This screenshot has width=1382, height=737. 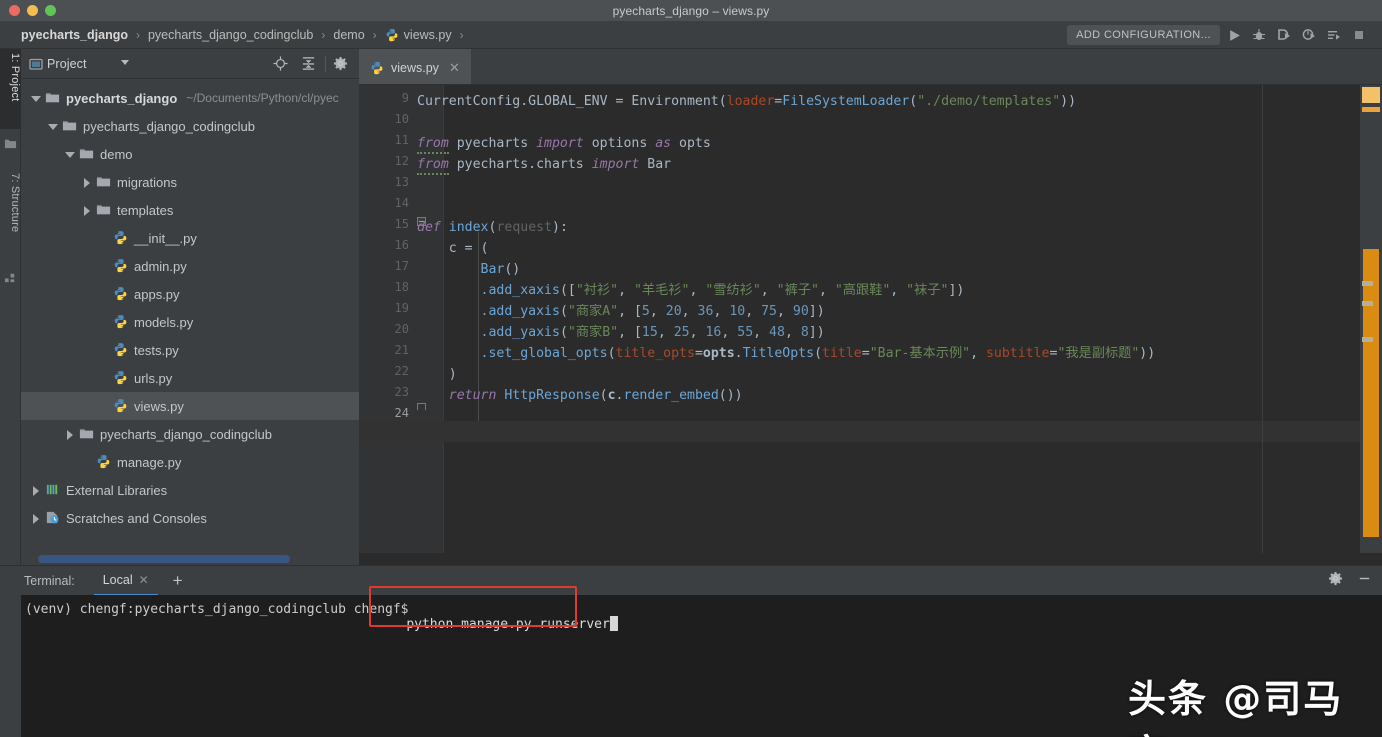 I want to click on code-line: from pyecharts import options as opts, so click(x=564, y=143).